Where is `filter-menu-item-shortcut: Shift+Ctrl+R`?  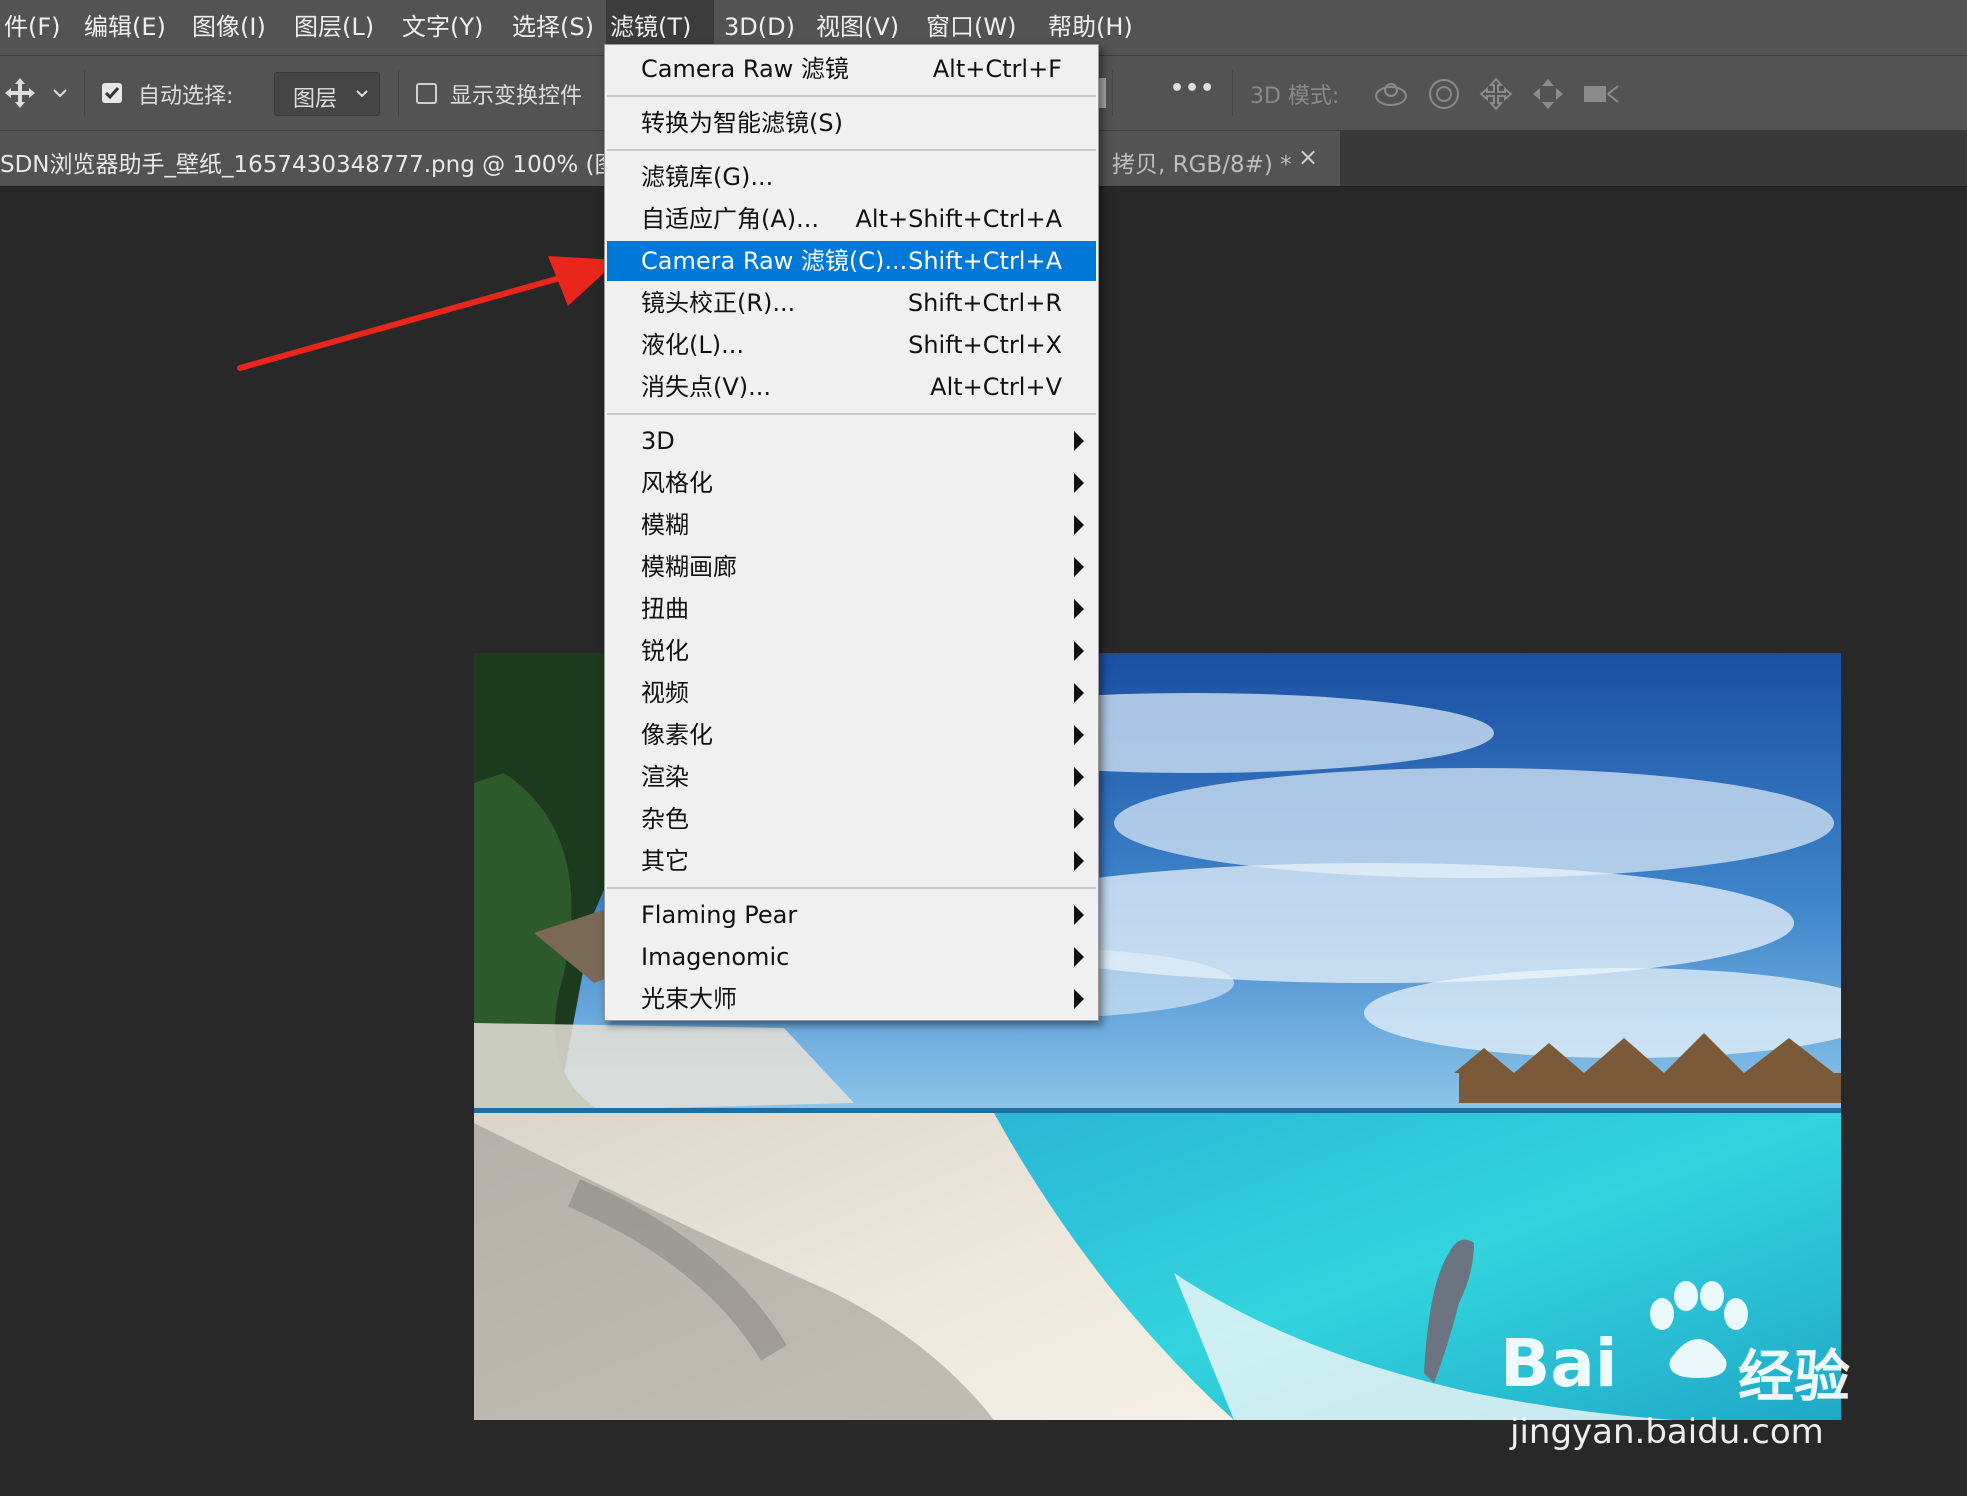 filter-menu-item-shortcut: Shift+Ctrl+R is located at coordinates (984, 303).